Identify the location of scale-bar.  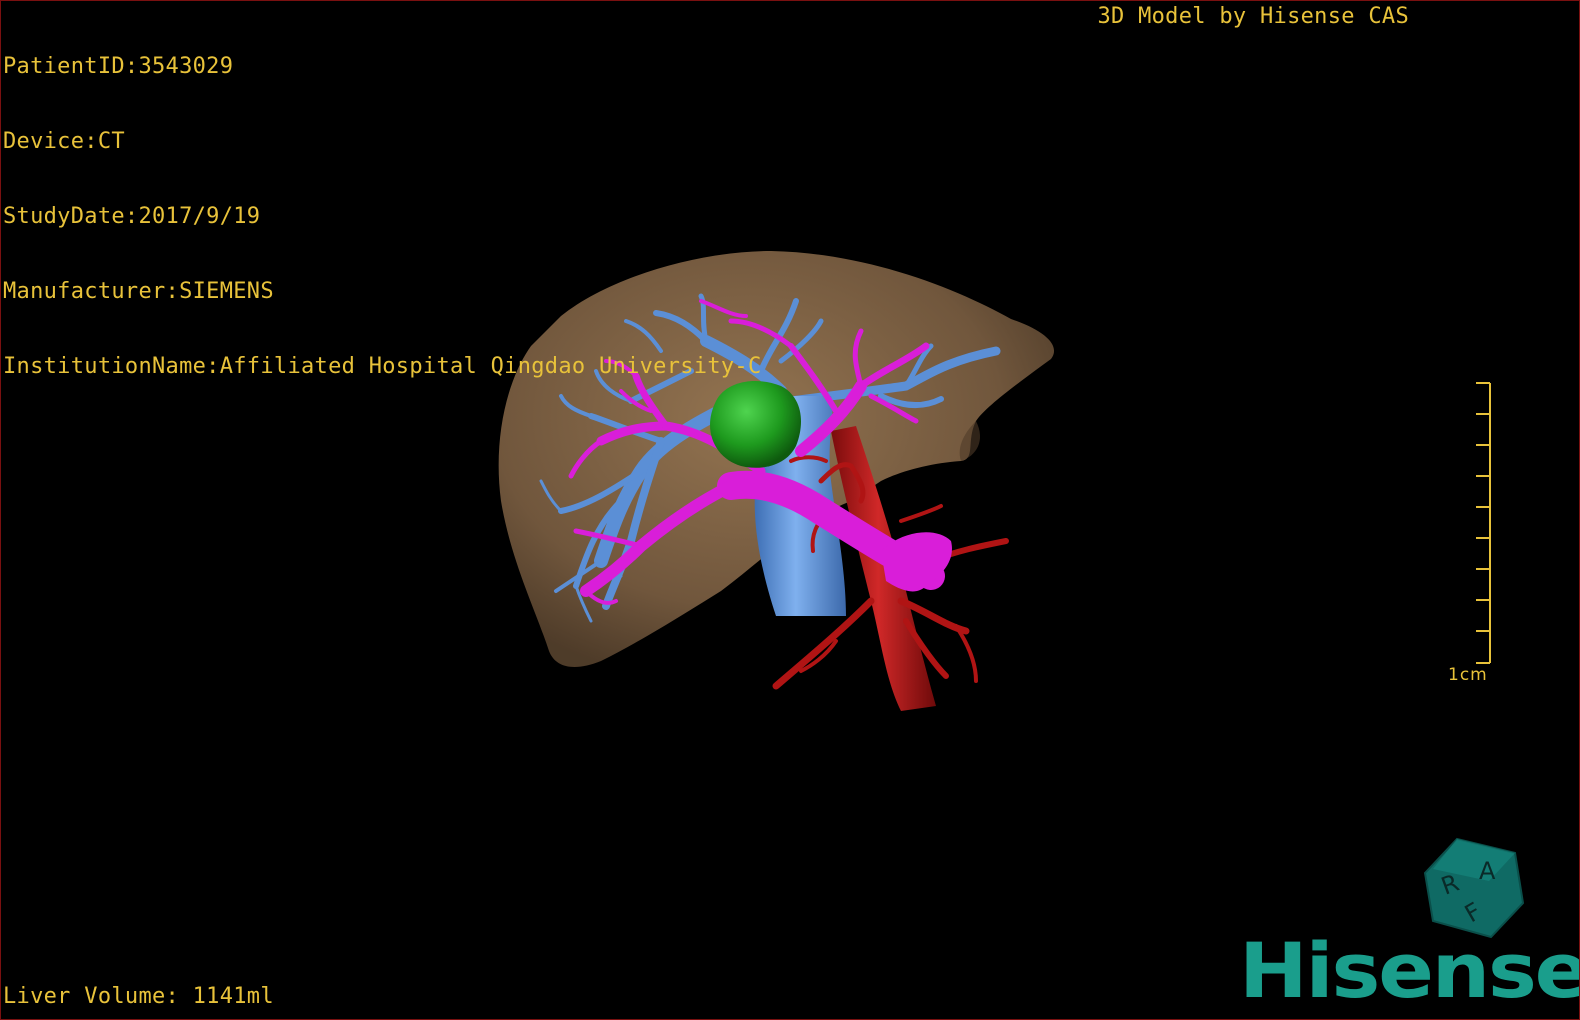
(1483, 523).